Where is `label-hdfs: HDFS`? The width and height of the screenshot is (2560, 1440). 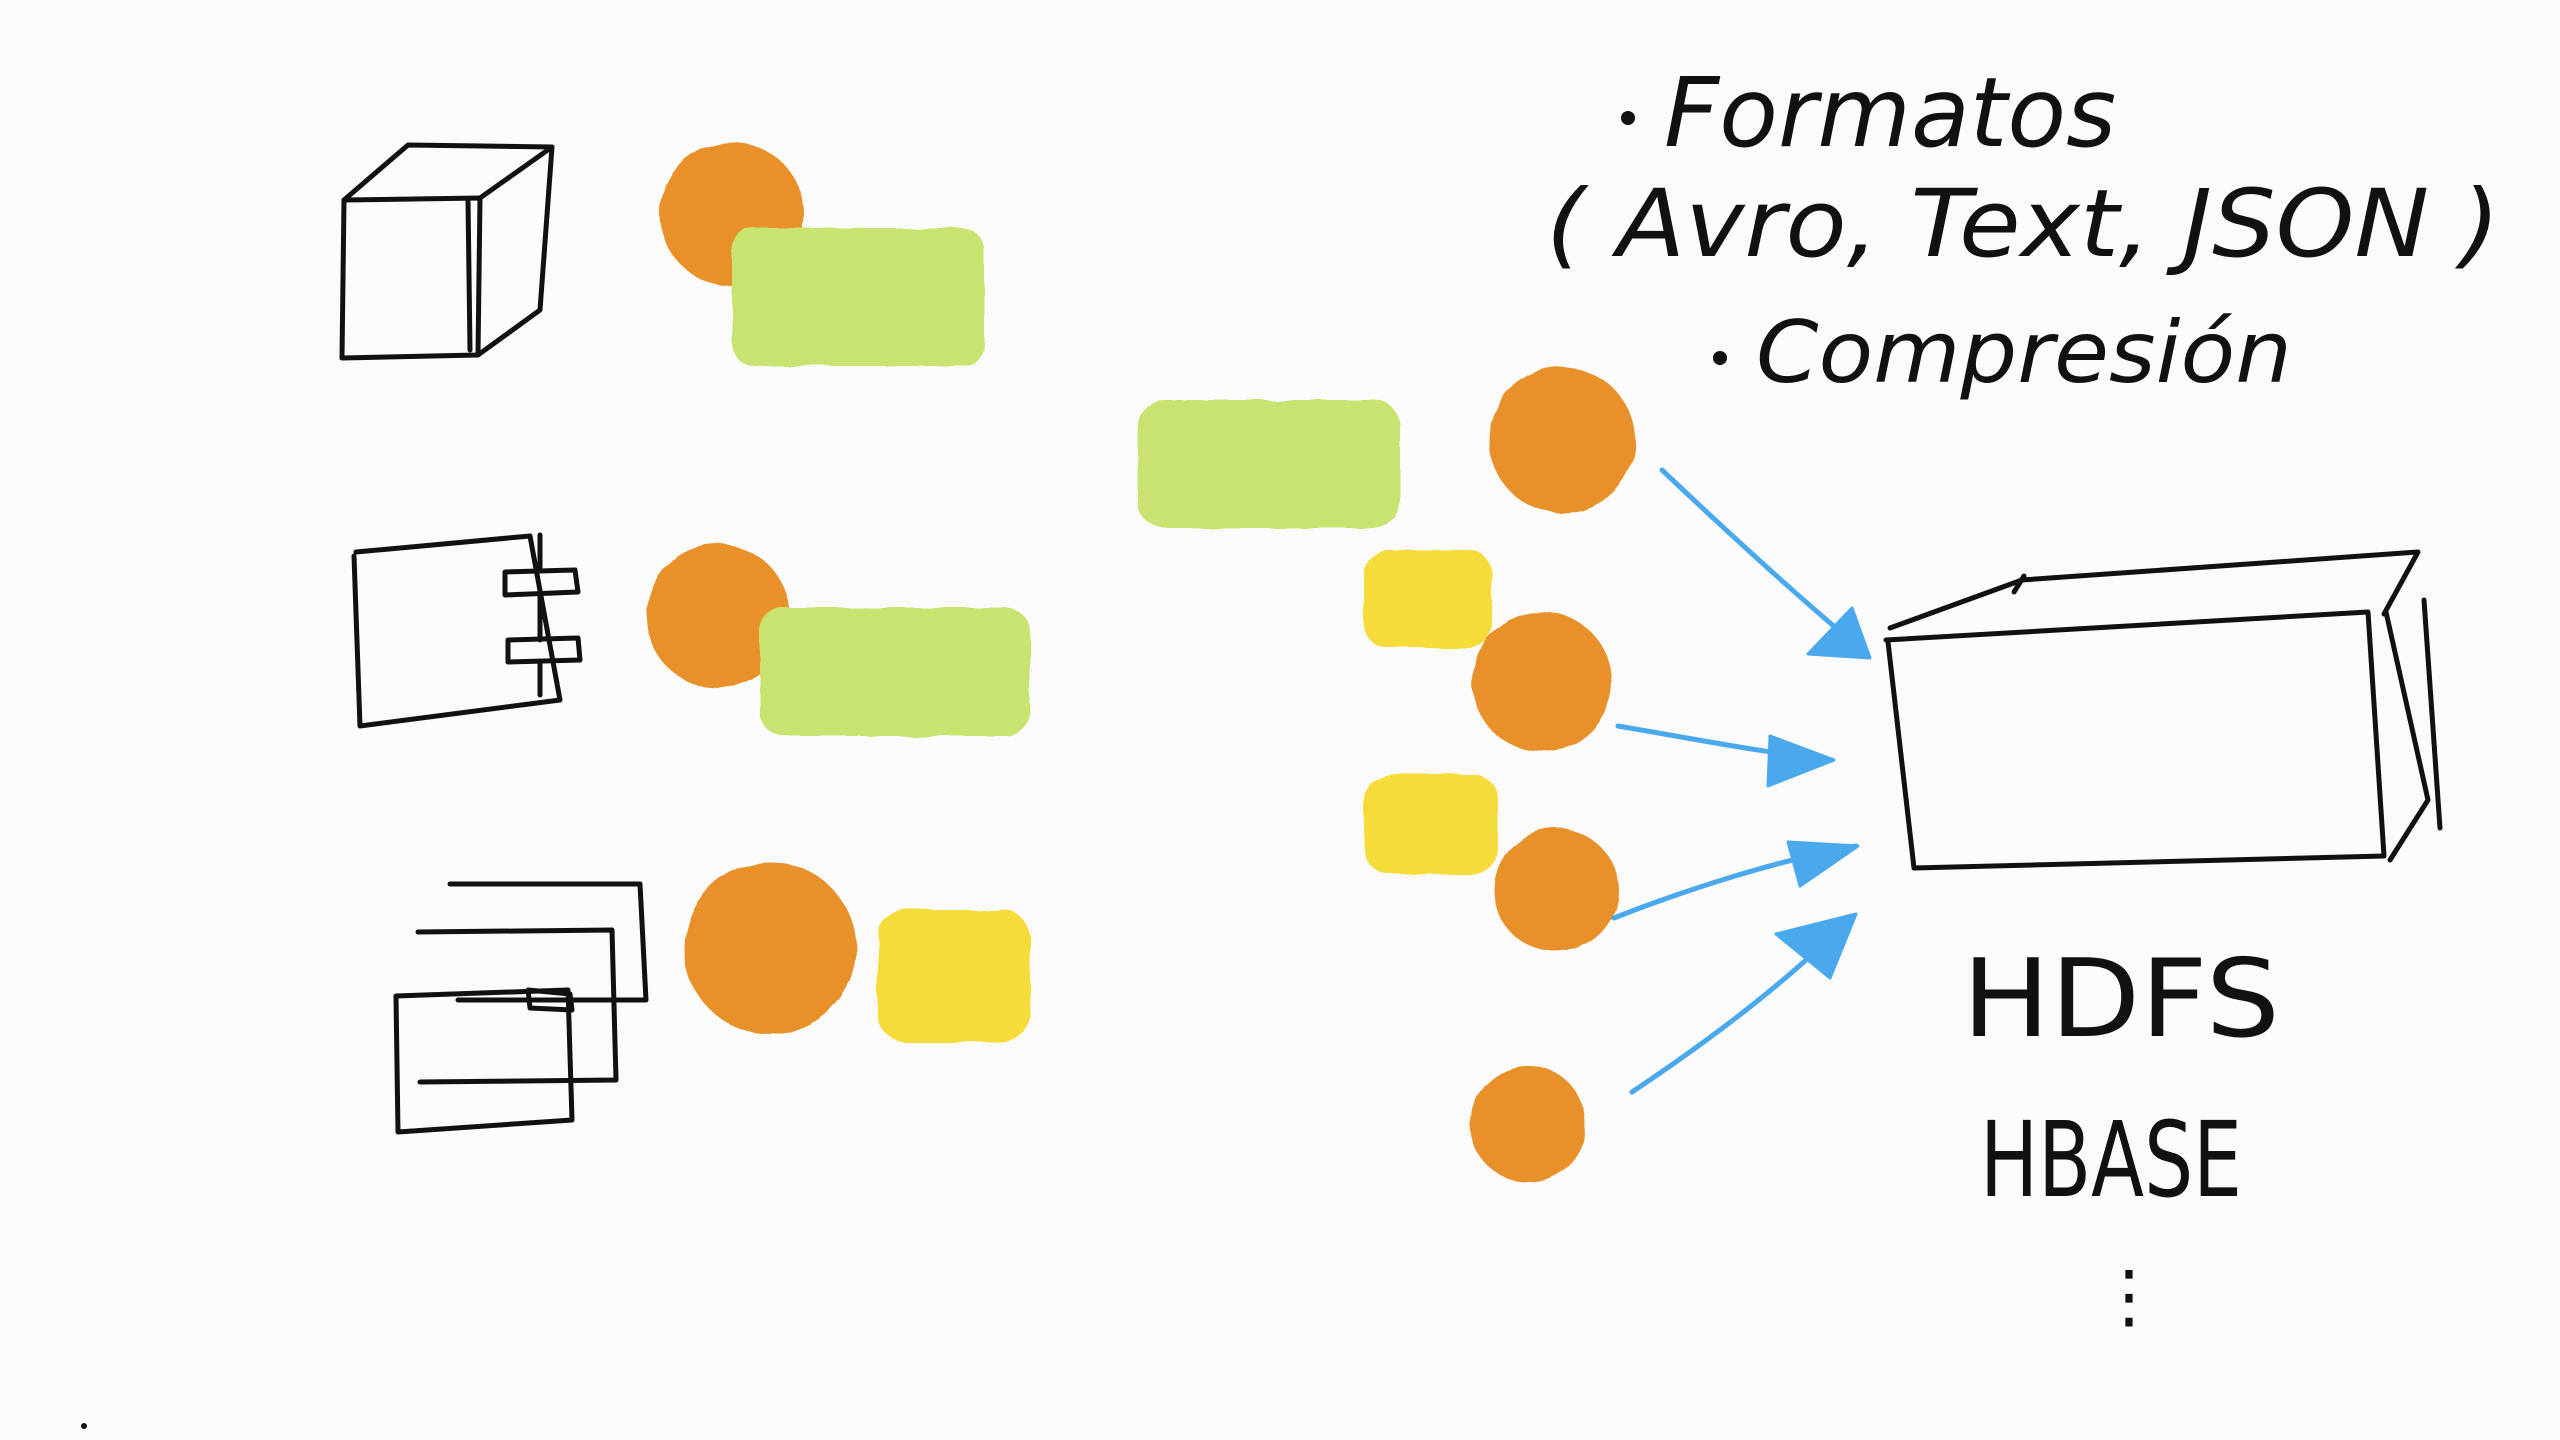 label-hdfs: HDFS is located at coordinates (2121, 999).